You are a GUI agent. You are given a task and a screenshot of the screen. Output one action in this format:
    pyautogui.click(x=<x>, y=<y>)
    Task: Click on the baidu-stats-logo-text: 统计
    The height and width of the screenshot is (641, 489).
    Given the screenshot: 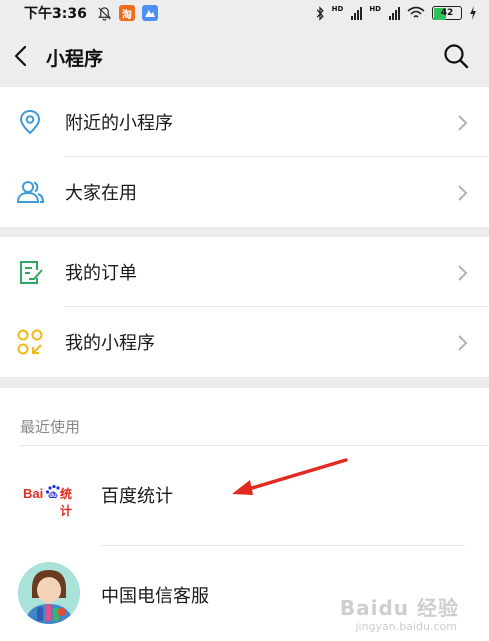 What is the action you would take?
    pyautogui.click(x=66, y=502)
    